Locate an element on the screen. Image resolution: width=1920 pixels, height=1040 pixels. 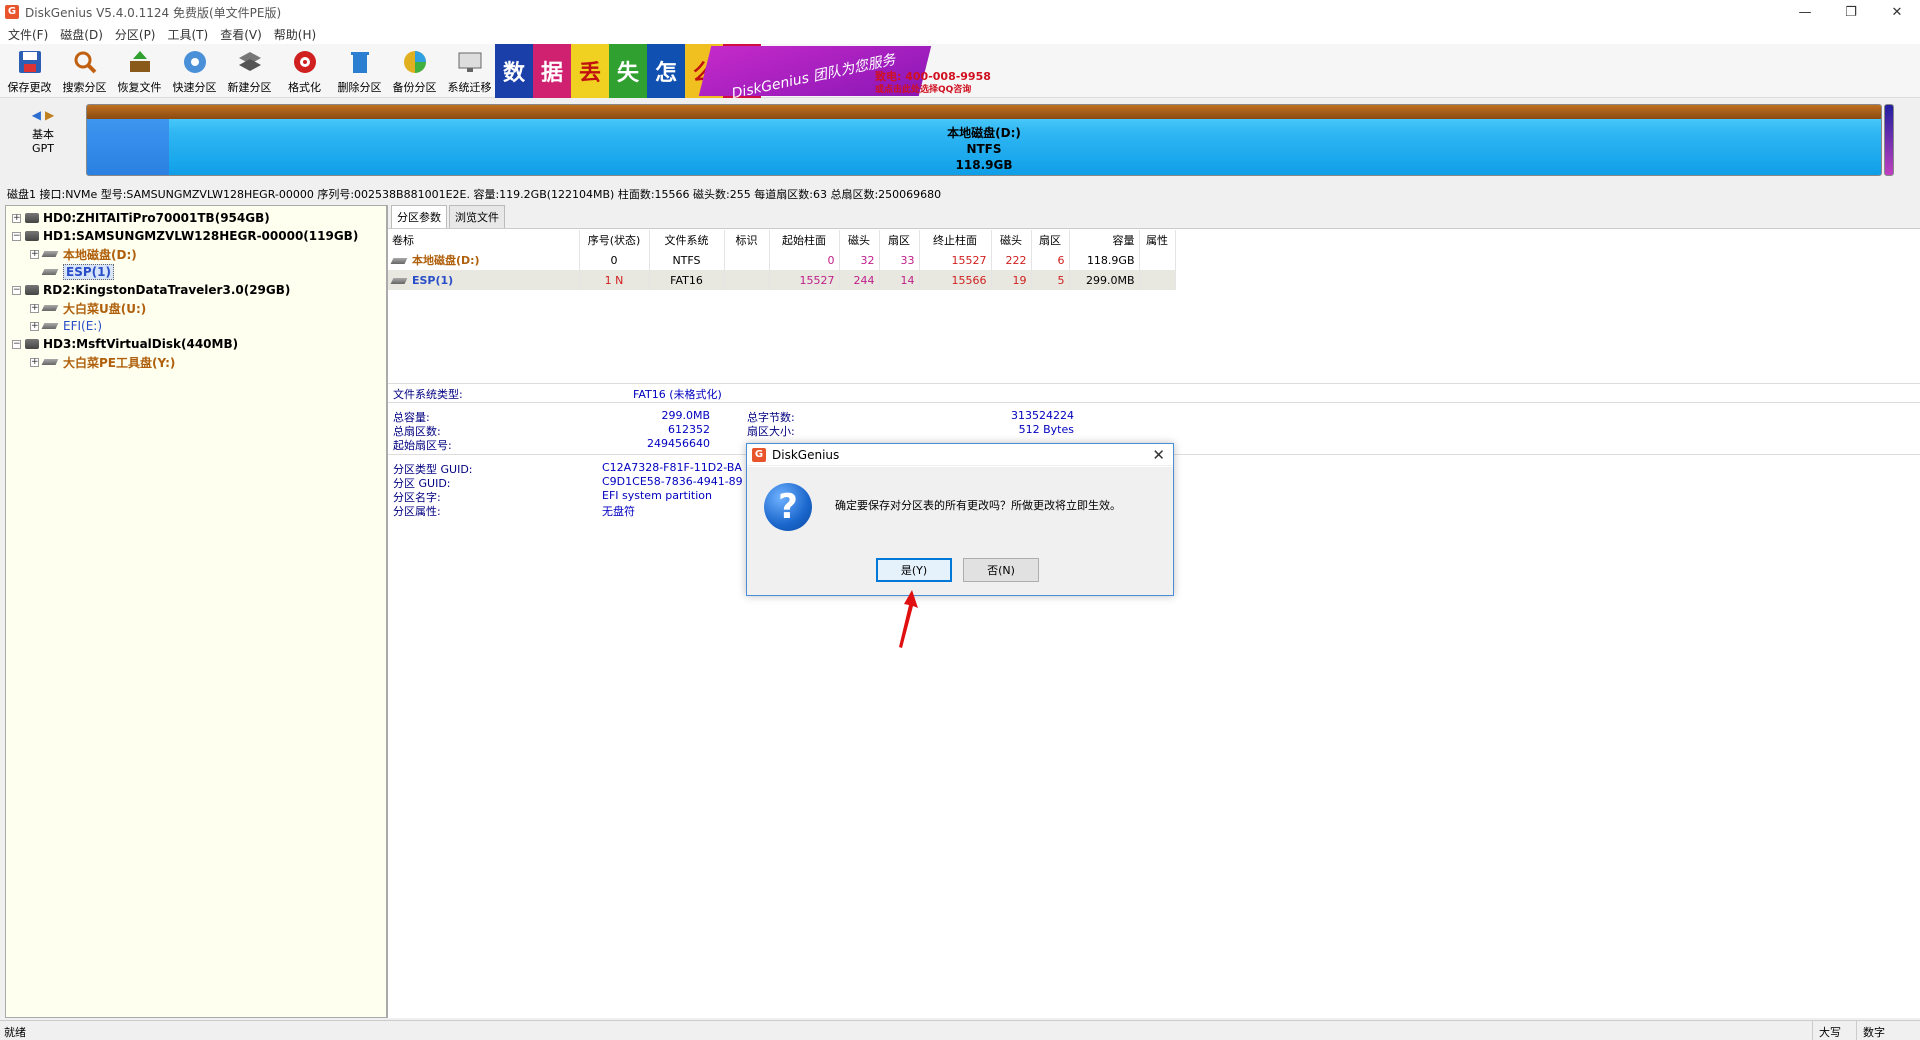
quick-partition-button: 快速分区 is located at coordinates (194, 71).